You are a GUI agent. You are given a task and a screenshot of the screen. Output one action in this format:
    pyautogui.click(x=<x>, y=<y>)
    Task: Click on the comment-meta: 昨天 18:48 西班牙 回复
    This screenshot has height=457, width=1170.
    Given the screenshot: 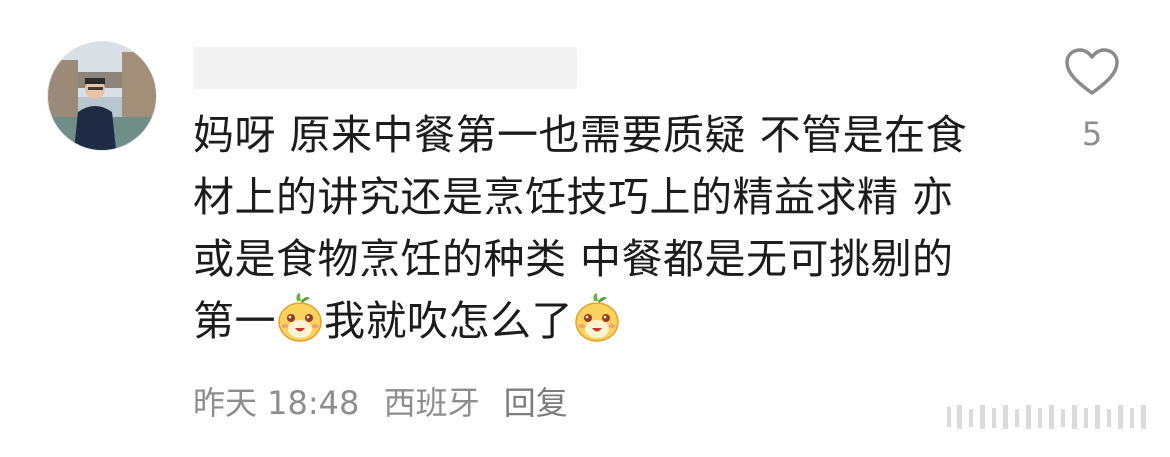 What is the action you would take?
    pyautogui.click(x=387, y=401)
    